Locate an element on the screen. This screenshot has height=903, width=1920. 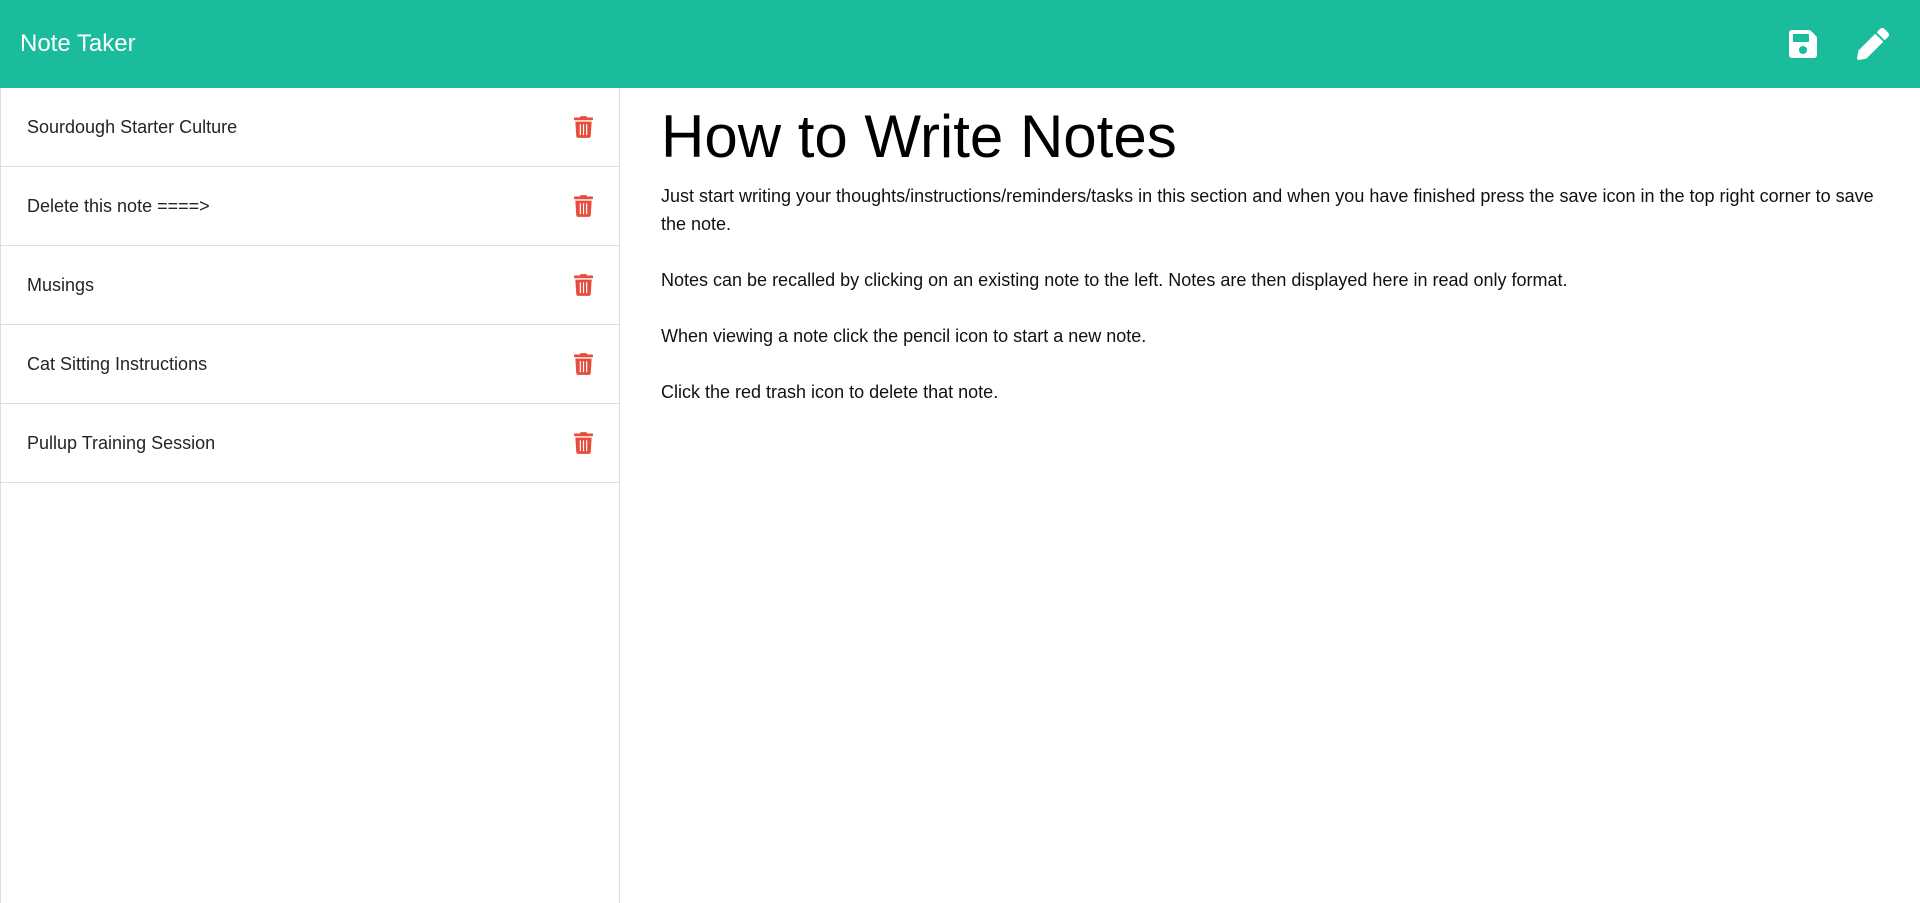
note-title: Pullup Training Session is located at coordinates (121, 443).